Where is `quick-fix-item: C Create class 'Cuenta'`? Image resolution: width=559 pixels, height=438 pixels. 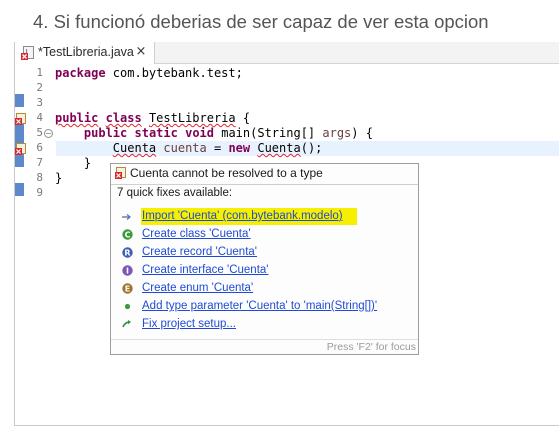
quick-fix-item: C Create class 'Cuenta' is located at coordinates (264, 235).